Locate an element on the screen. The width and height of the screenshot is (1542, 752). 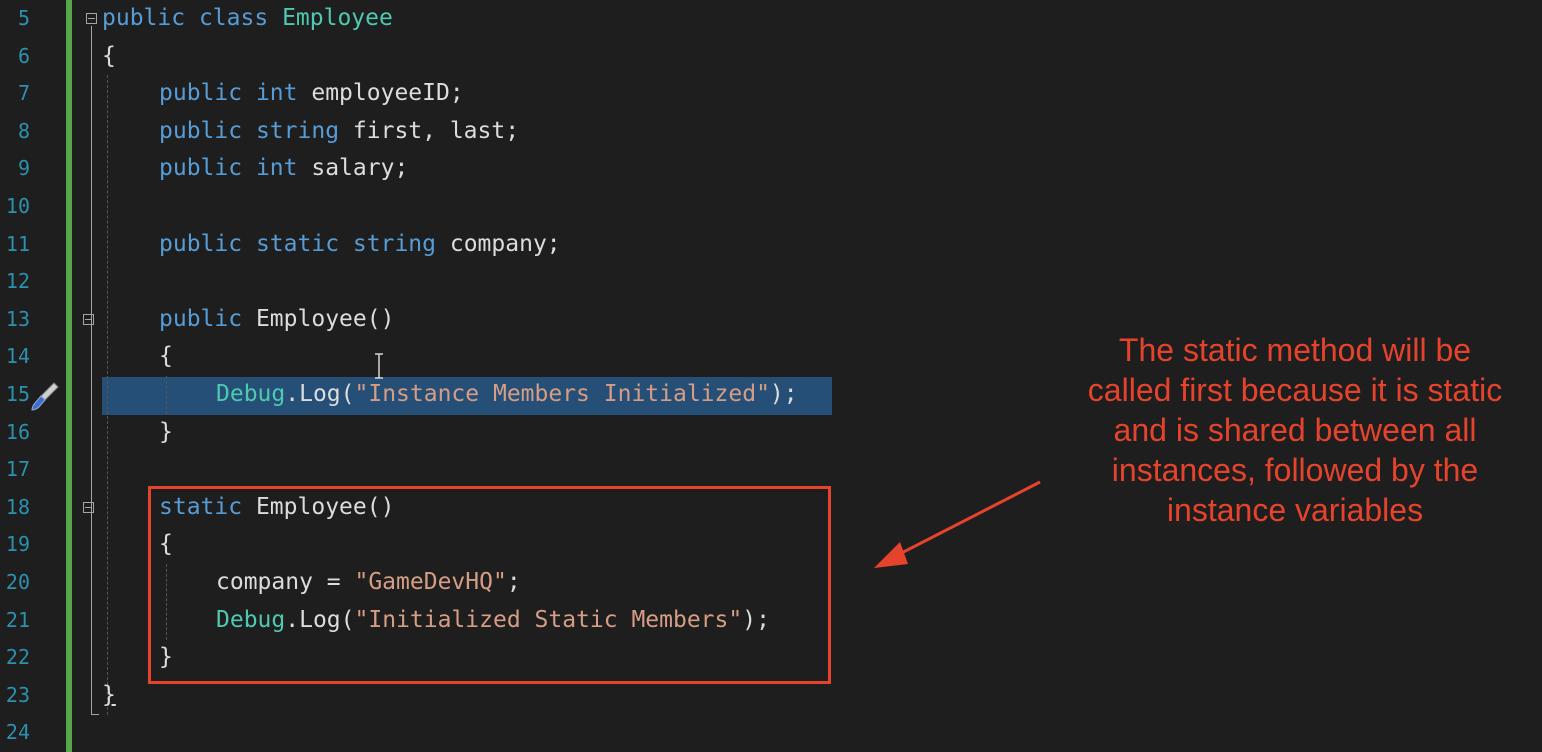
code-line-8: public string first, last; is located at coordinates (339, 132).